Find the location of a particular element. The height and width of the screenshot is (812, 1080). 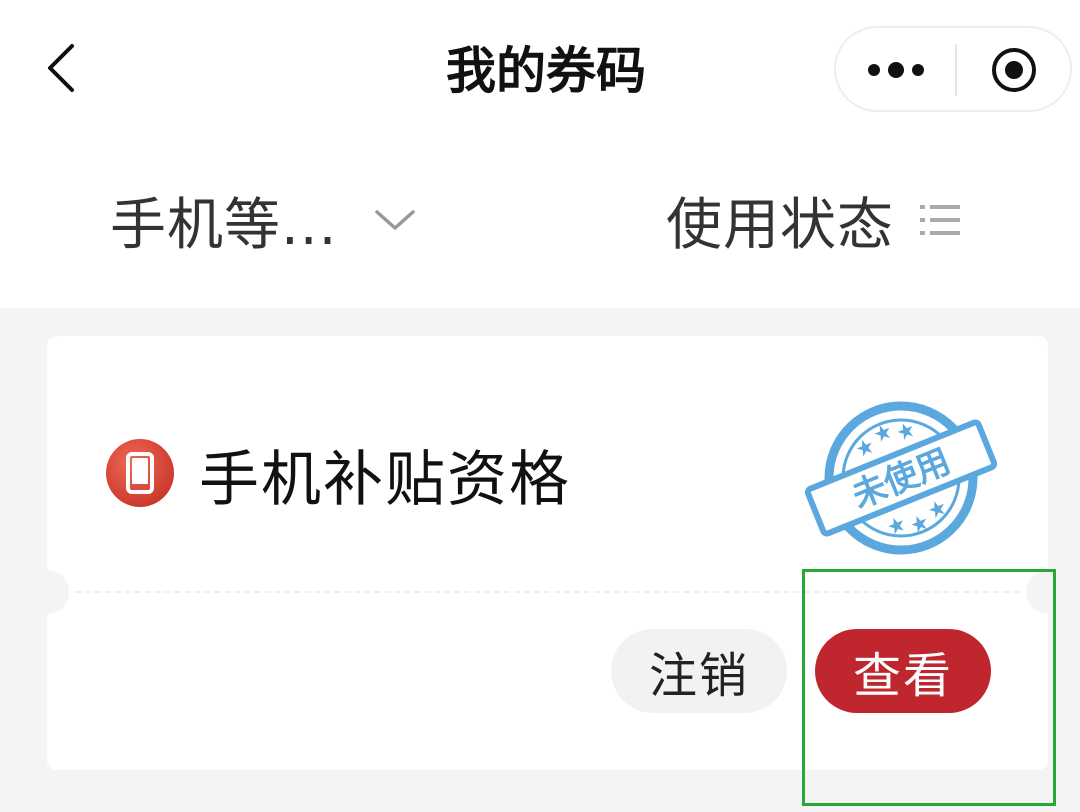

card-divider is located at coordinates (547, 592).